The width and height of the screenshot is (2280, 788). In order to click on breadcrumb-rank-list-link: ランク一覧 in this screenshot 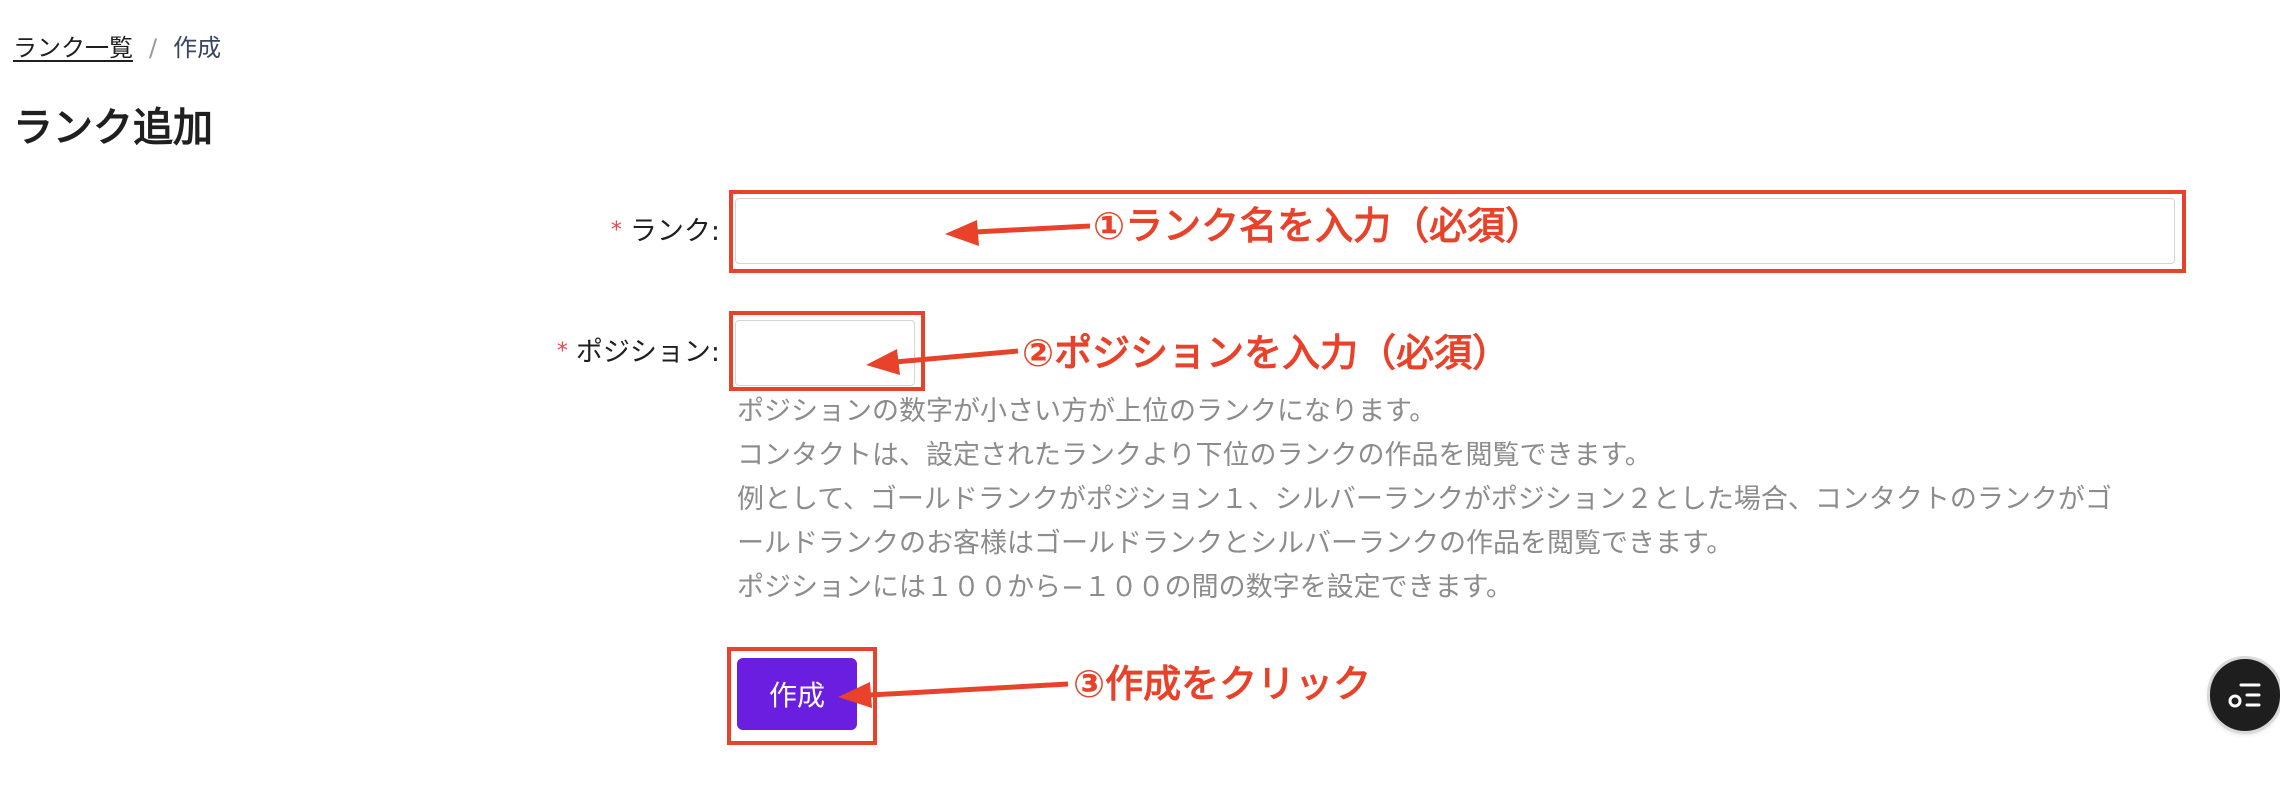, I will do `click(73, 48)`.